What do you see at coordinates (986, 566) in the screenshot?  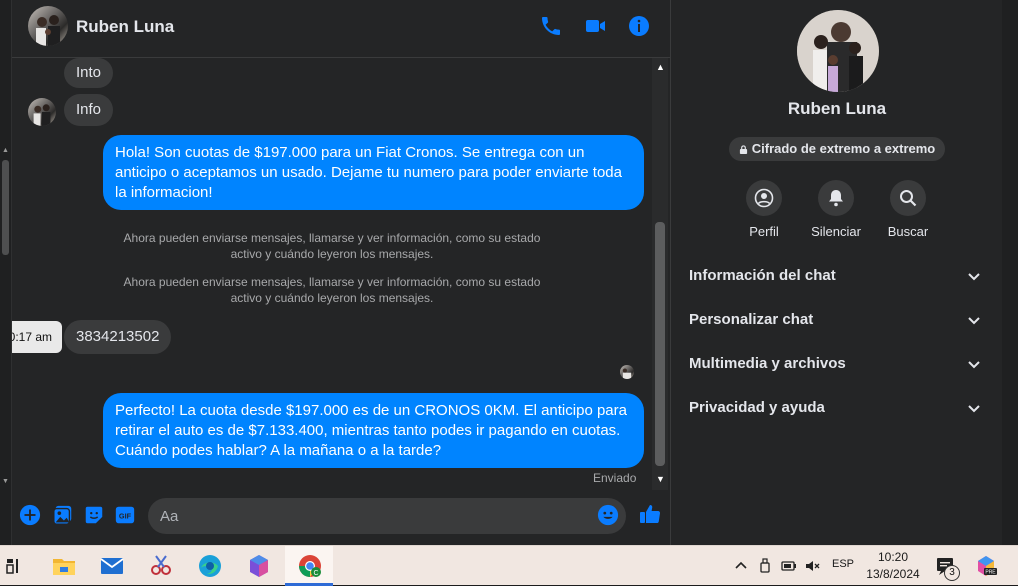 I see `copilot-preview-icon: PRE` at bounding box center [986, 566].